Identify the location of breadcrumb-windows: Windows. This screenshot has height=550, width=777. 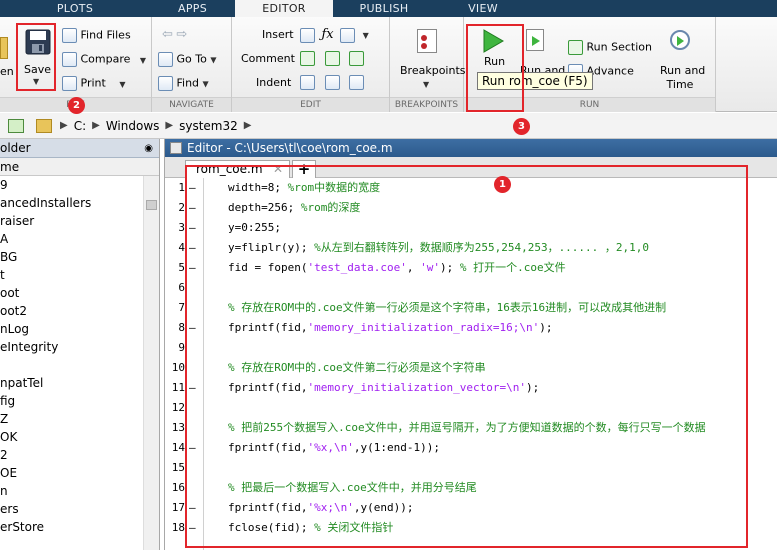
(133, 126).